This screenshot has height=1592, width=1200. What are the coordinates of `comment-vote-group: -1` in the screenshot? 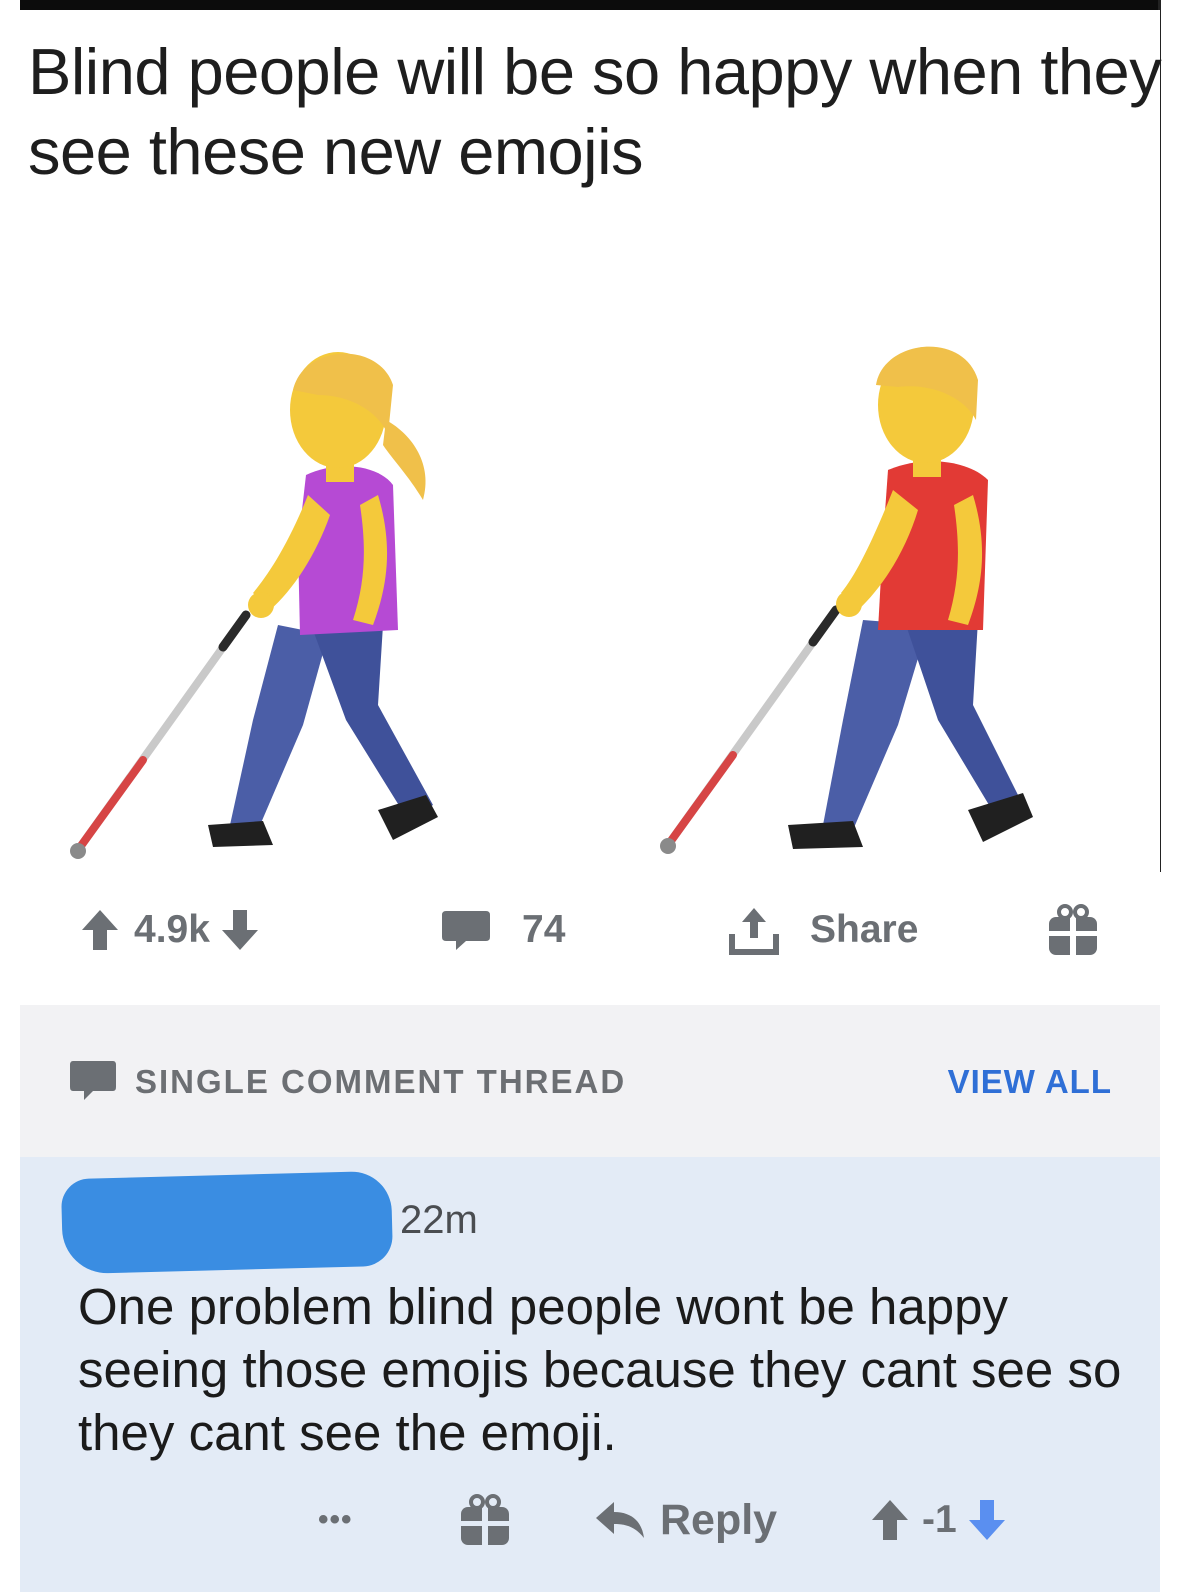 It's located at (938, 1520).